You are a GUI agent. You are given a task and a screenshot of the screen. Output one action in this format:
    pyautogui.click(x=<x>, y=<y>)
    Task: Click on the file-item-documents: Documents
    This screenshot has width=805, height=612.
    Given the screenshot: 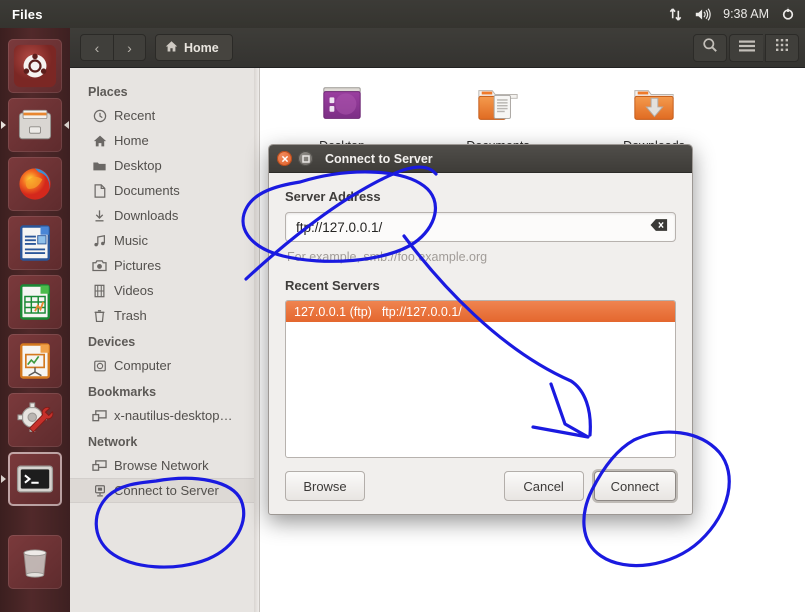 What is the action you would take?
    pyautogui.click(x=498, y=117)
    